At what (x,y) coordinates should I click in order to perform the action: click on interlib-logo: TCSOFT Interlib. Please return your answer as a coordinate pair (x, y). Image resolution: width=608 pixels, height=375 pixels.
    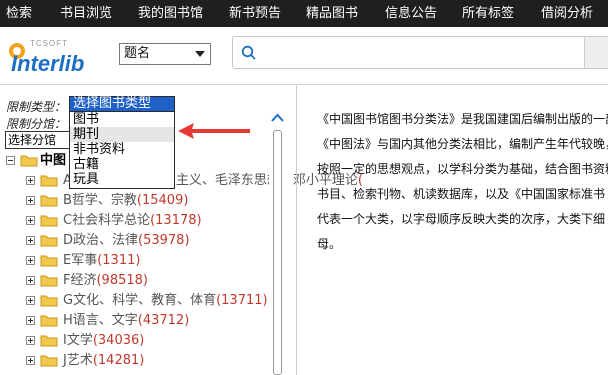
    Looking at the image, I should click on (56, 57).